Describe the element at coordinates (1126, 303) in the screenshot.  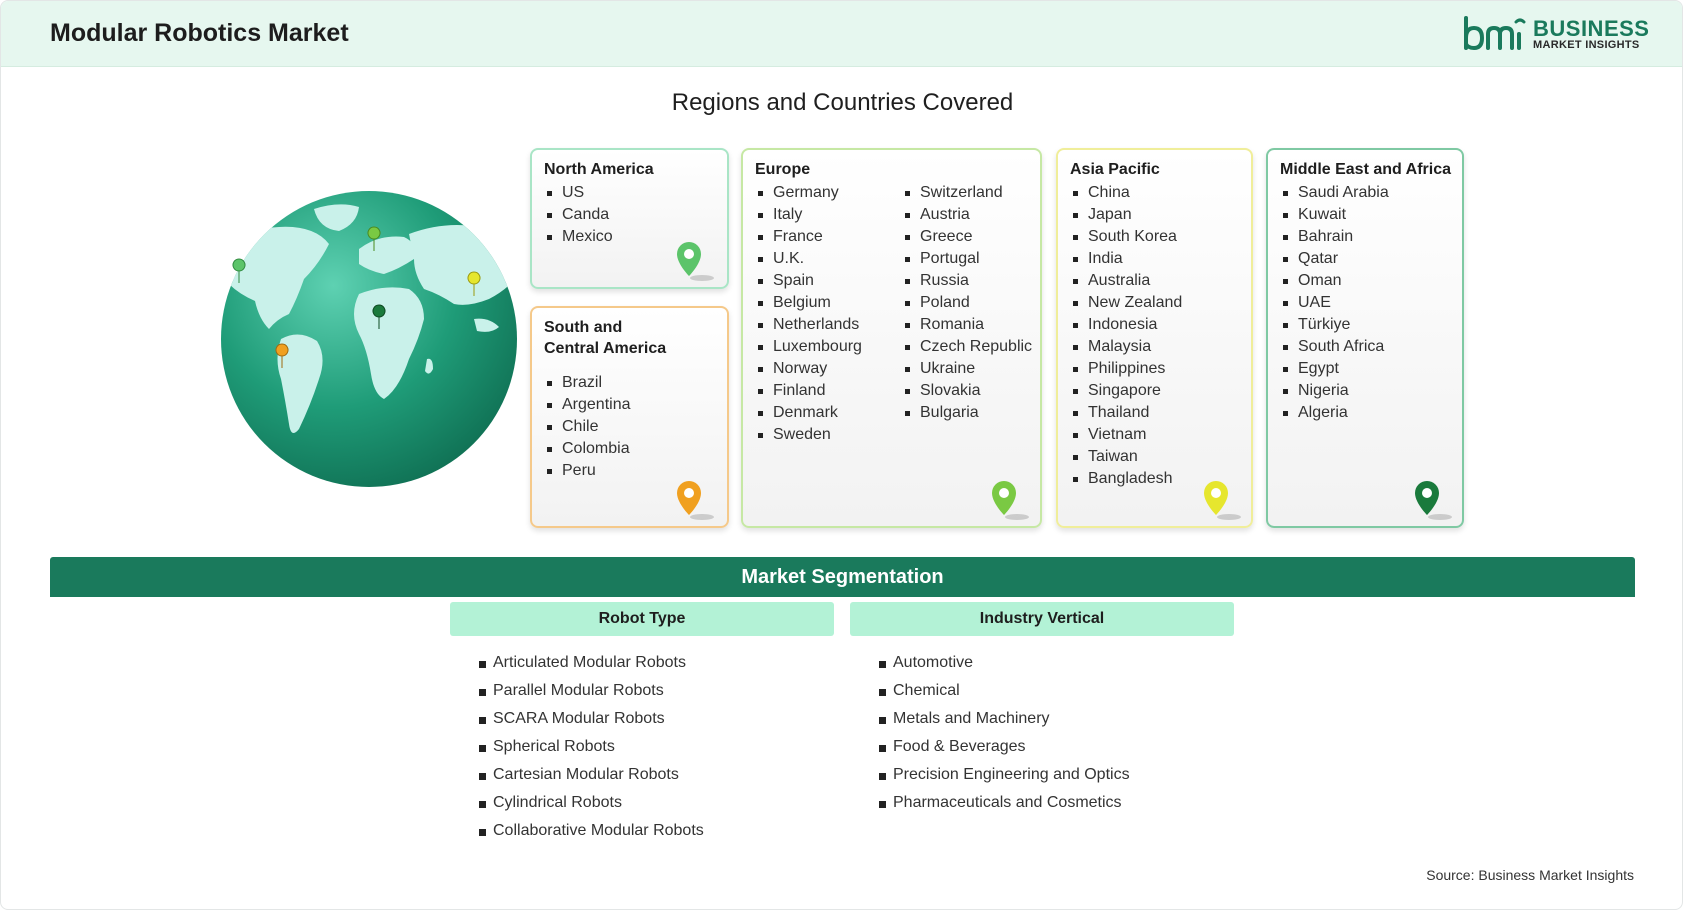
I see `country-item: New Zealand` at that location.